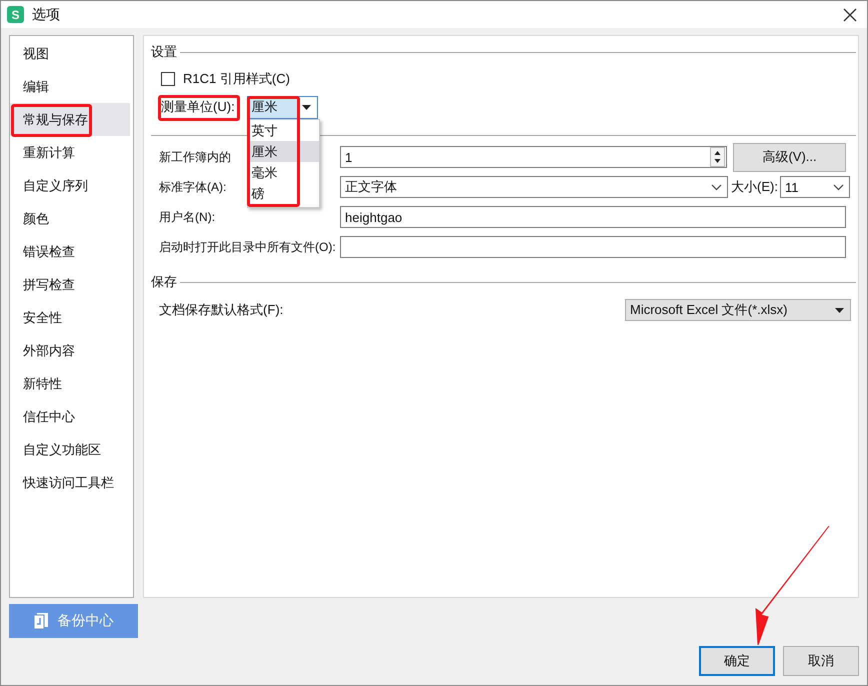 The height and width of the screenshot is (686, 868). I want to click on app-icon: S, so click(15, 14).